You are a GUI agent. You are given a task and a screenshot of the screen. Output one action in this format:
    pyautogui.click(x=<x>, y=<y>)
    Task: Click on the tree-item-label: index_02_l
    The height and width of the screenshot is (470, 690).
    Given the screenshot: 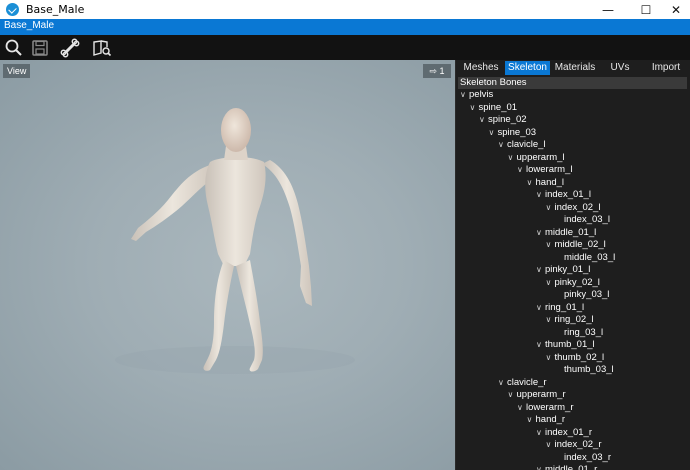 What is the action you would take?
    pyautogui.click(x=577, y=207)
    